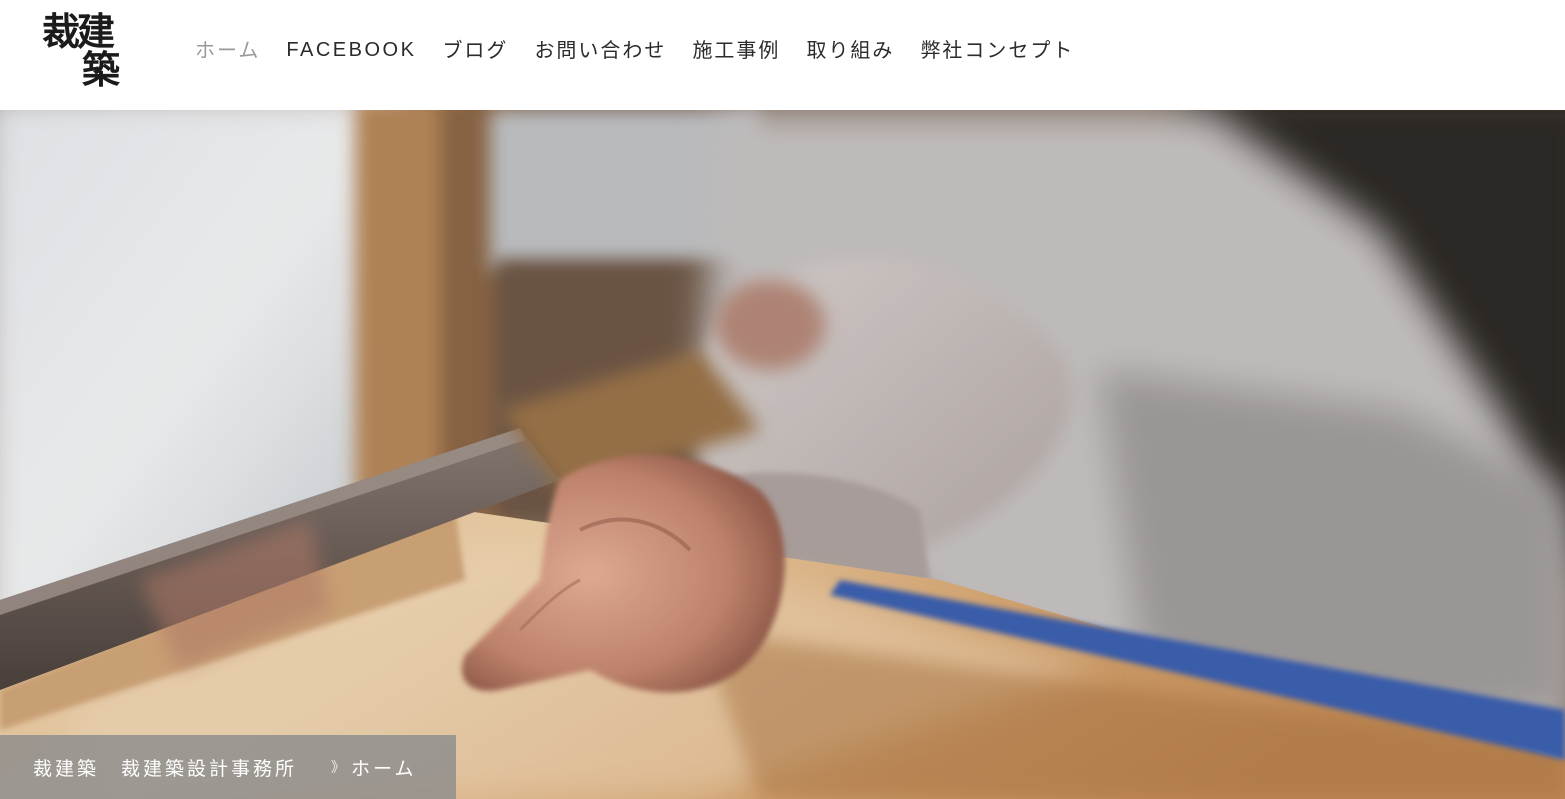 The image size is (1565, 799). I want to click on nav-item-blog: ブログ, so click(475, 50).